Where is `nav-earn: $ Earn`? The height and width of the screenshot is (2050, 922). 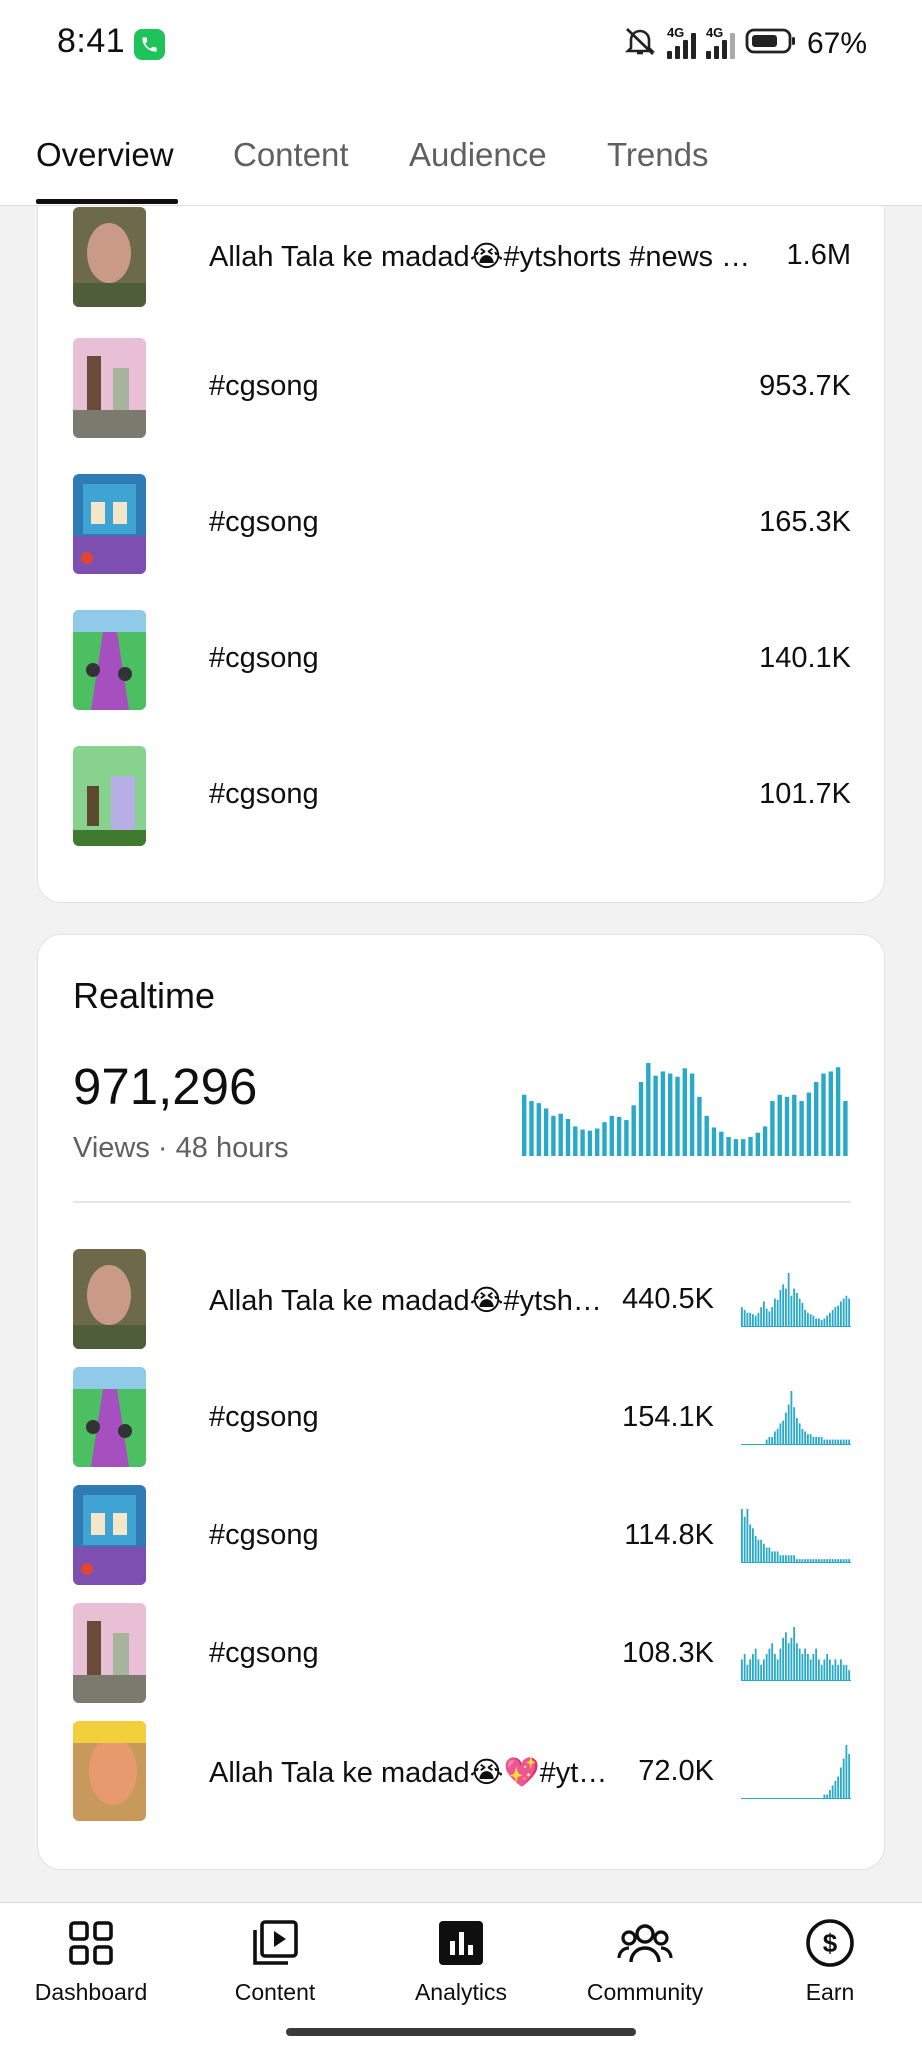
nav-earn: $ Earn is located at coordinates (830, 1961).